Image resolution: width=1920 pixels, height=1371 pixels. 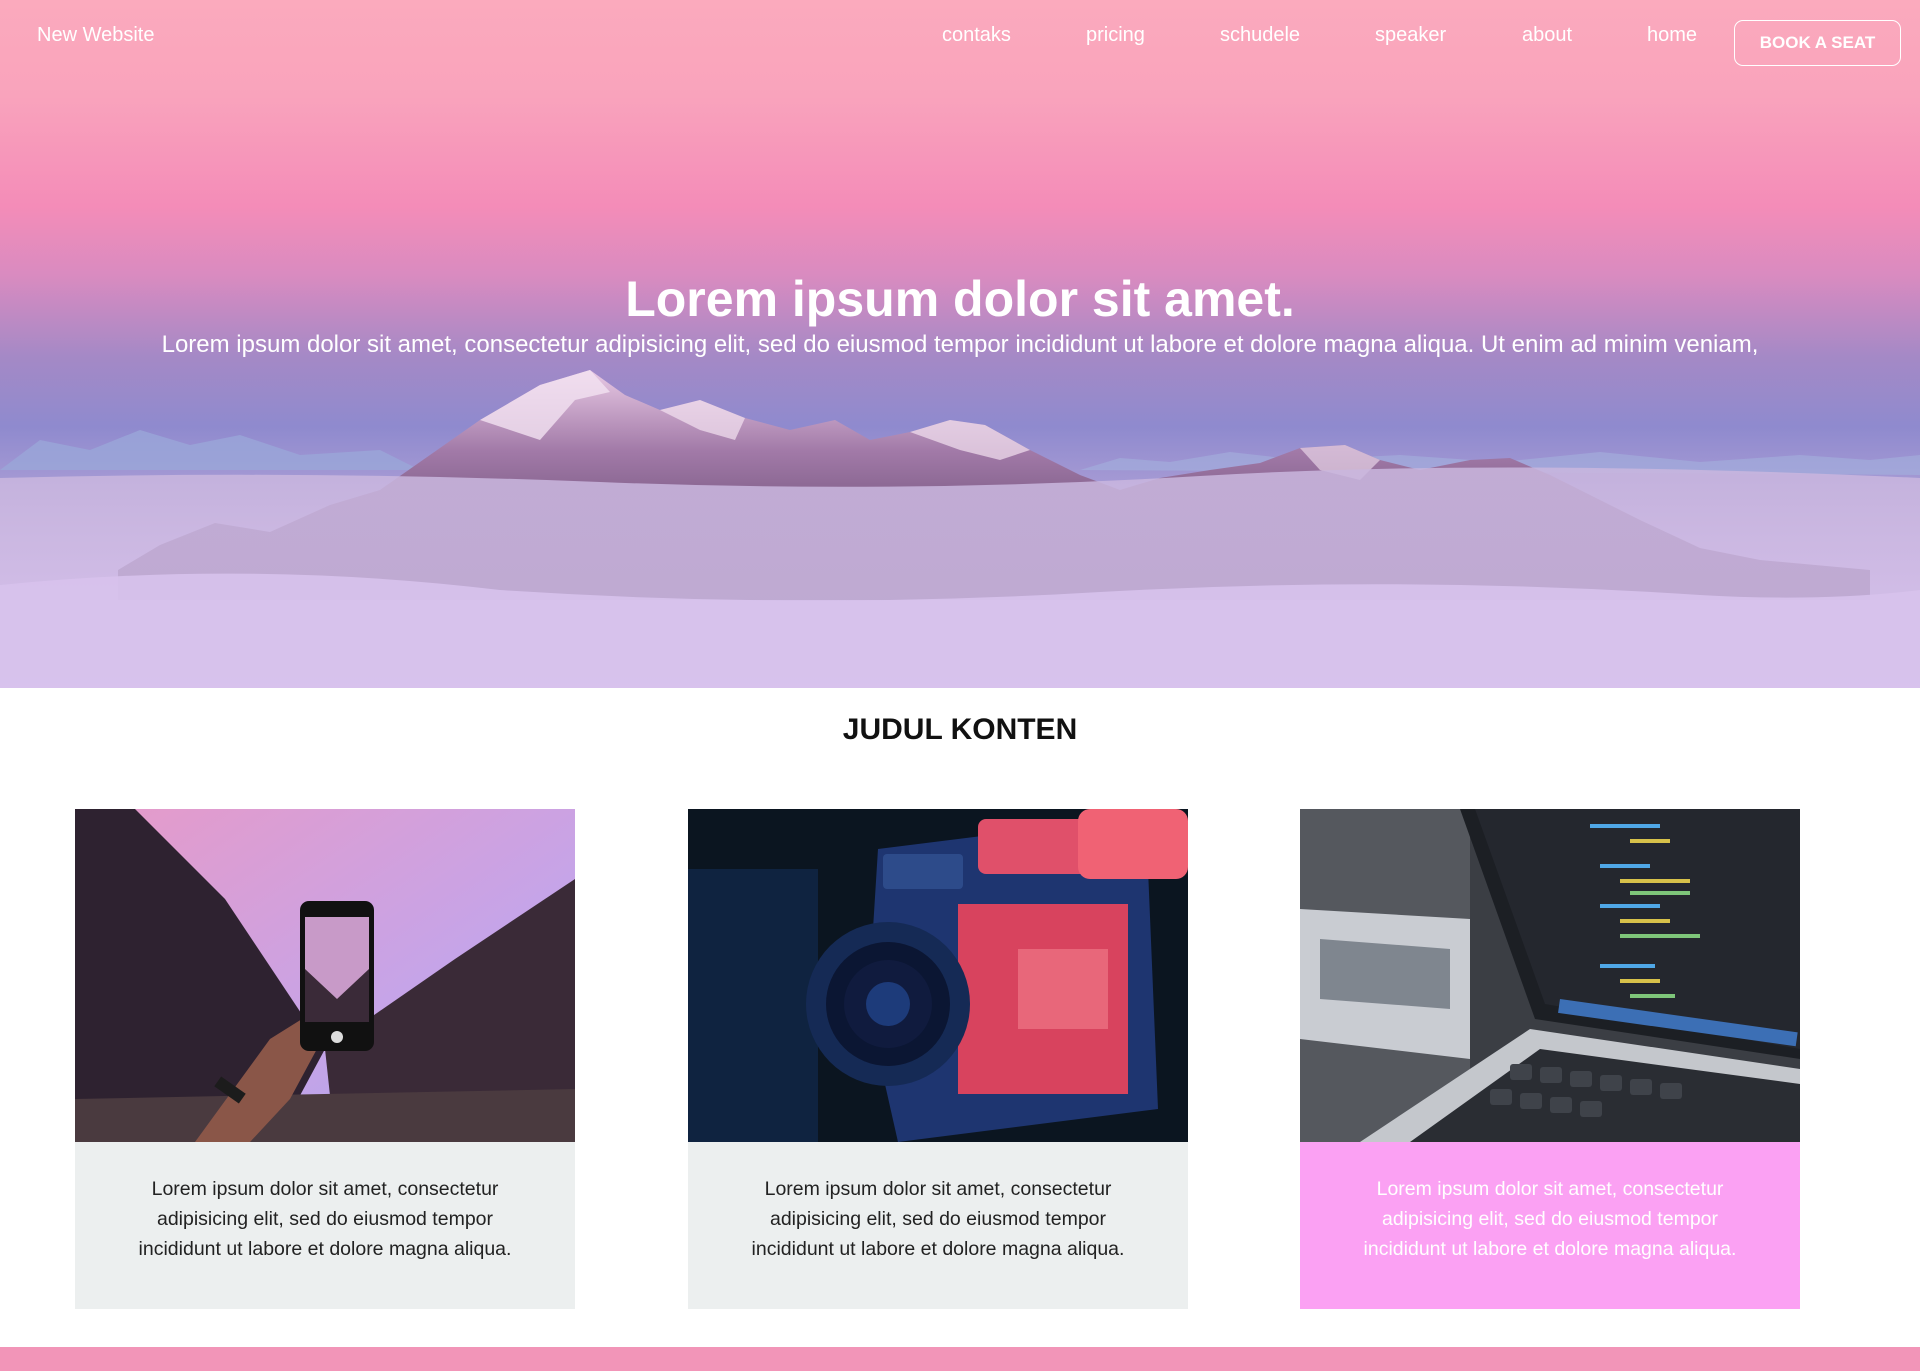 What do you see at coordinates (1547, 35) in the screenshot?
I see `nav-link-about: about` at bounding box center [1547, 35].